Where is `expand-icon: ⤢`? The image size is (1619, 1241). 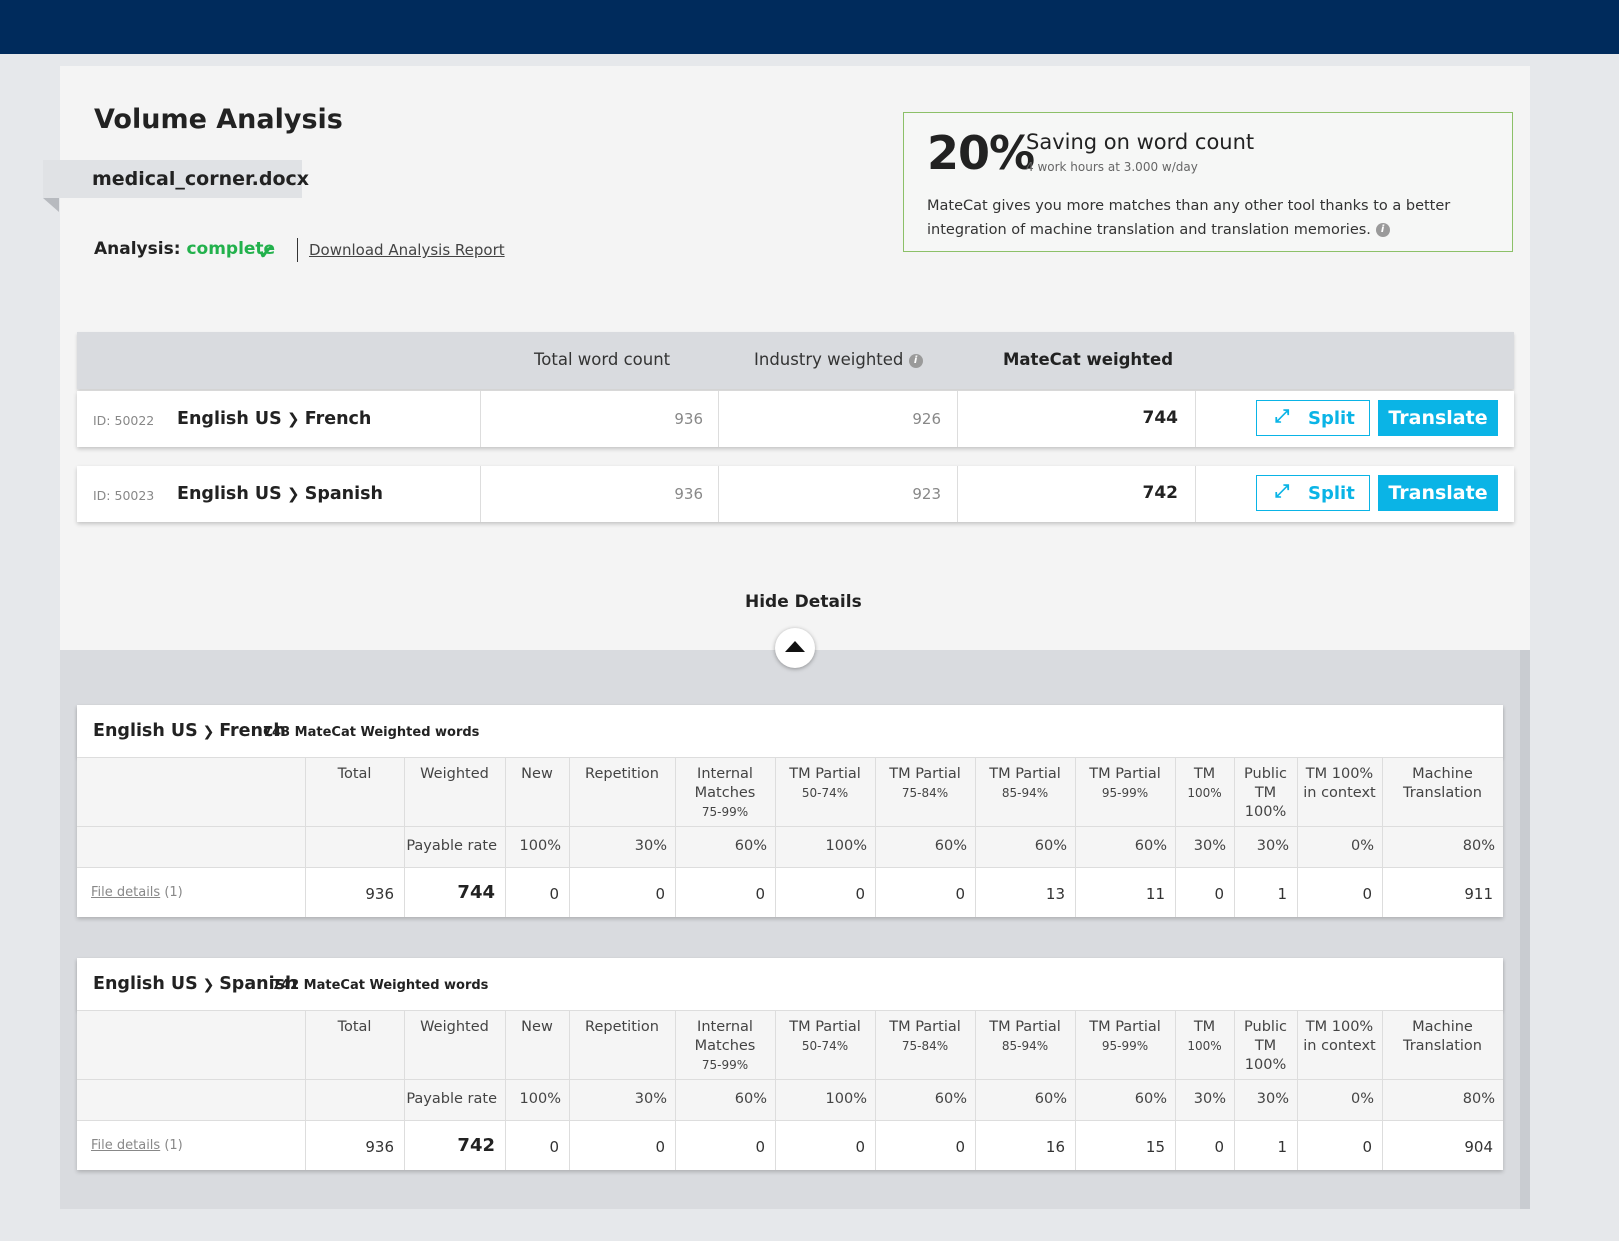 expand-icon: ⤢ is located at coordinates (1282, 491).